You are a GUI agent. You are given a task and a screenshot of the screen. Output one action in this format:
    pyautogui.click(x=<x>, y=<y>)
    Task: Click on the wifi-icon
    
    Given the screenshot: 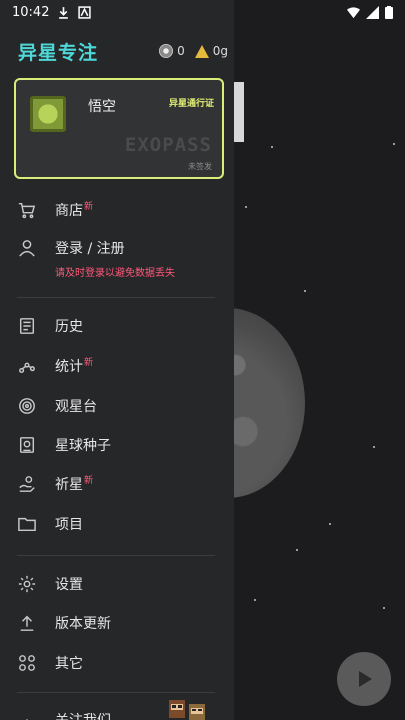 What is the action you would take?
    pyautogui.click(x=353, y=12)
    